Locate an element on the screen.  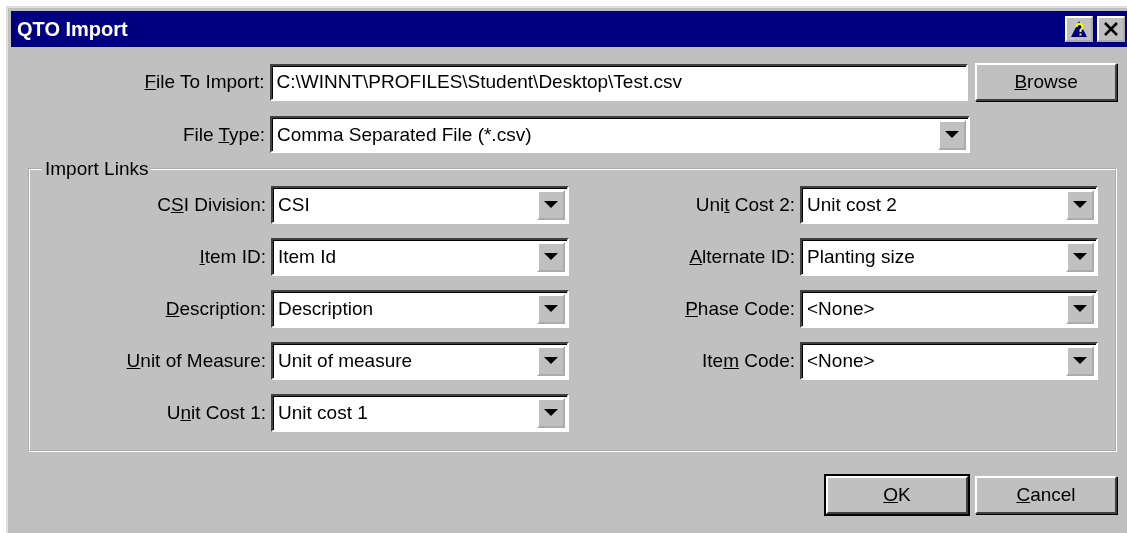
close-button is located at coordinates (1111, 29).